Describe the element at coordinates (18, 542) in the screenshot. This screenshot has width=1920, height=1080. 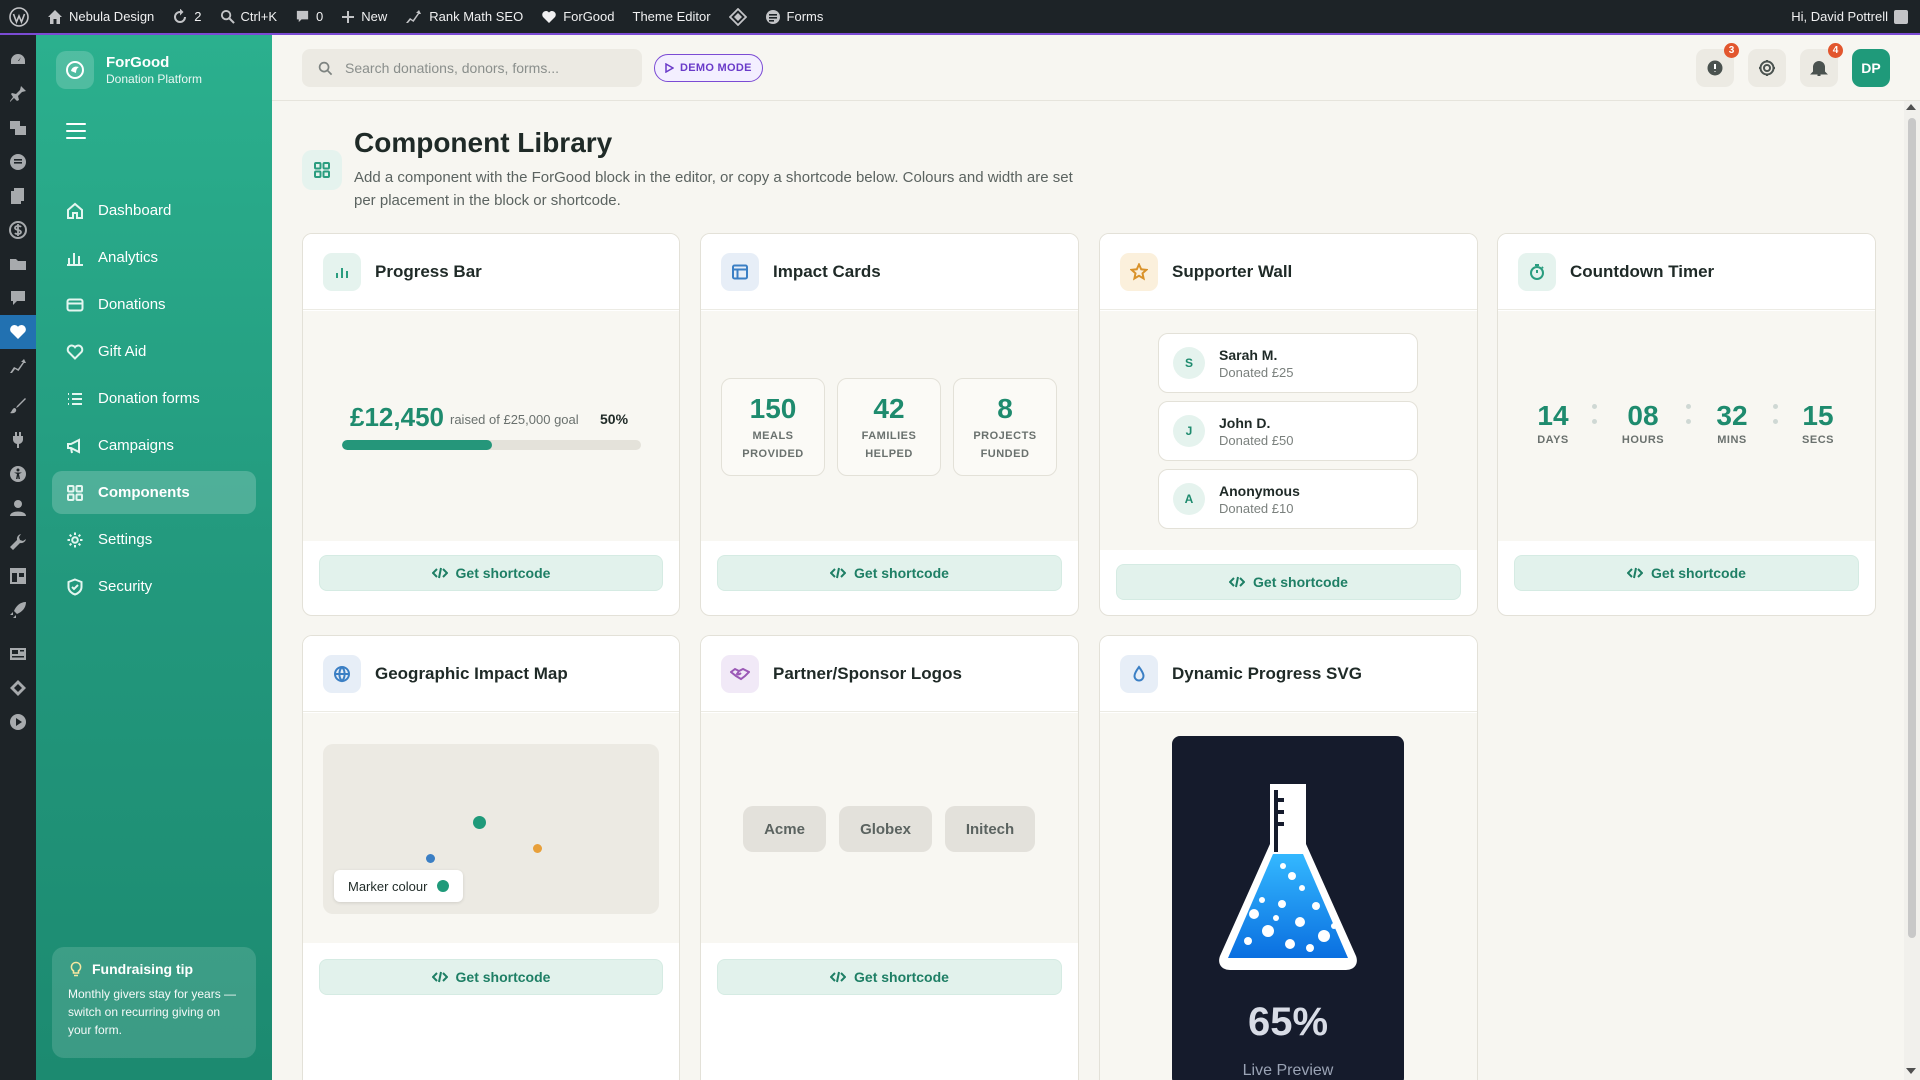
I see `wp-tools-icon` at that location.